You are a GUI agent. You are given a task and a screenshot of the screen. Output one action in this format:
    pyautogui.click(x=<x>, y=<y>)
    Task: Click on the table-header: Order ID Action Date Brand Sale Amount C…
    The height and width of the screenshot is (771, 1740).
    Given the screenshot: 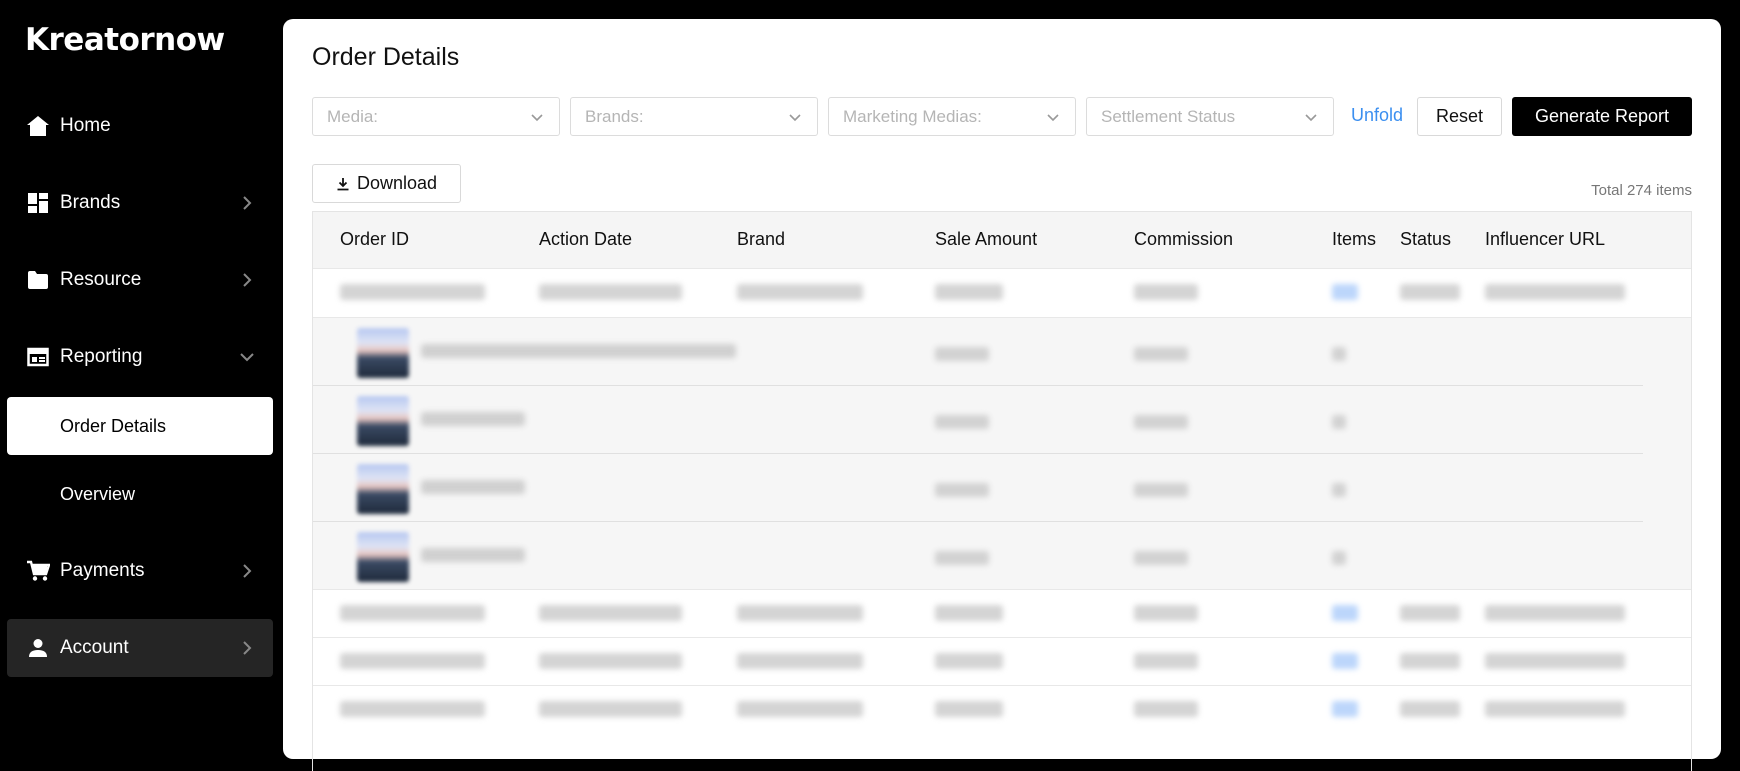 What is the action you would take?
    pyautogui.click(x=1002, y=240)
    